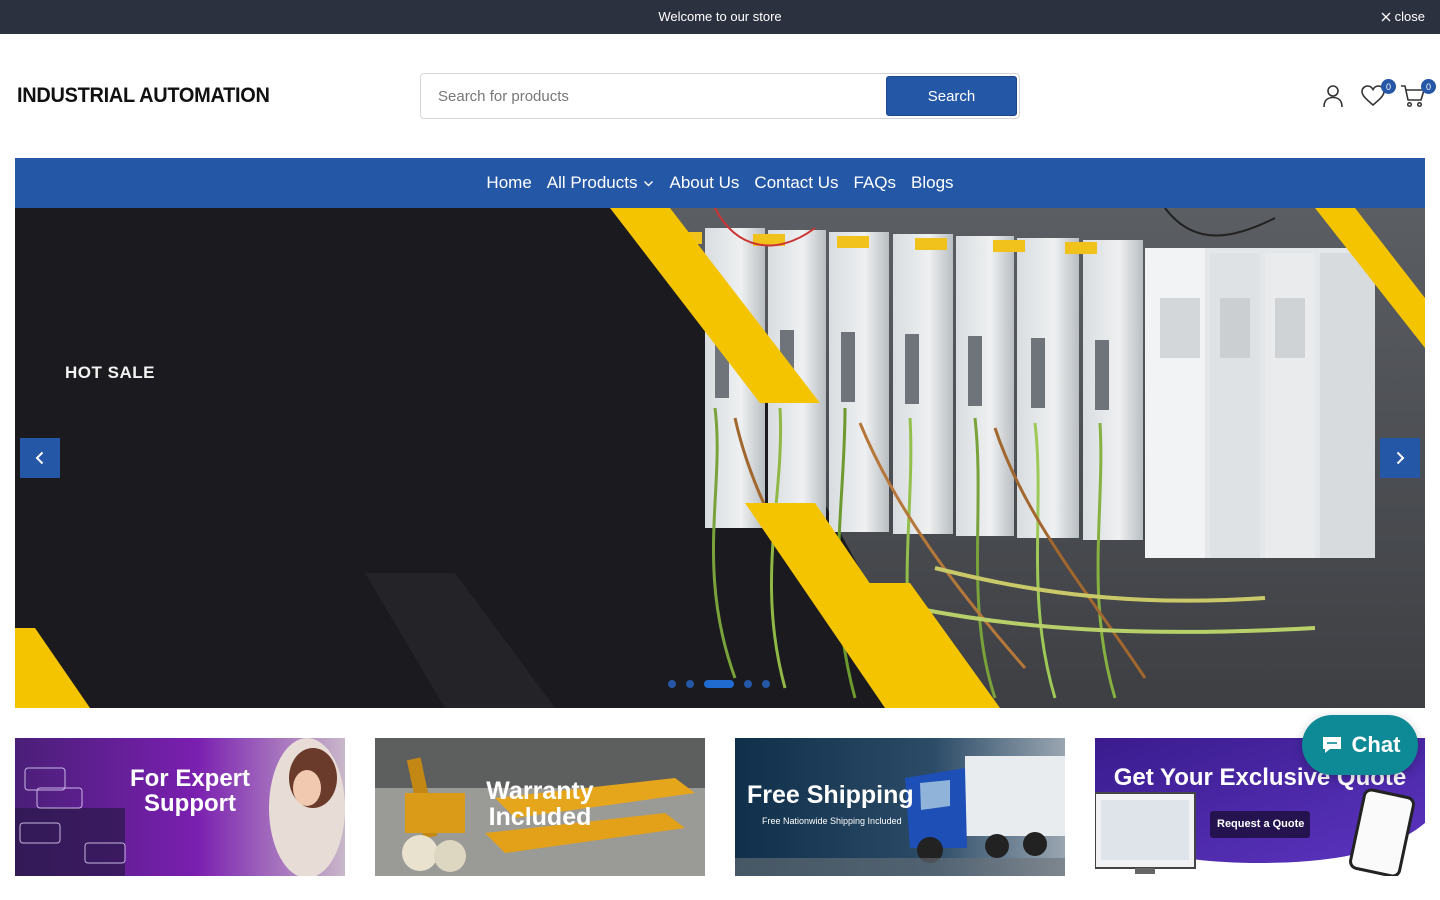 Image resolution: width=1440 pixels, height=900 pixels. I want to click on announcement-message: Welcome to our store, so click(720, 16).